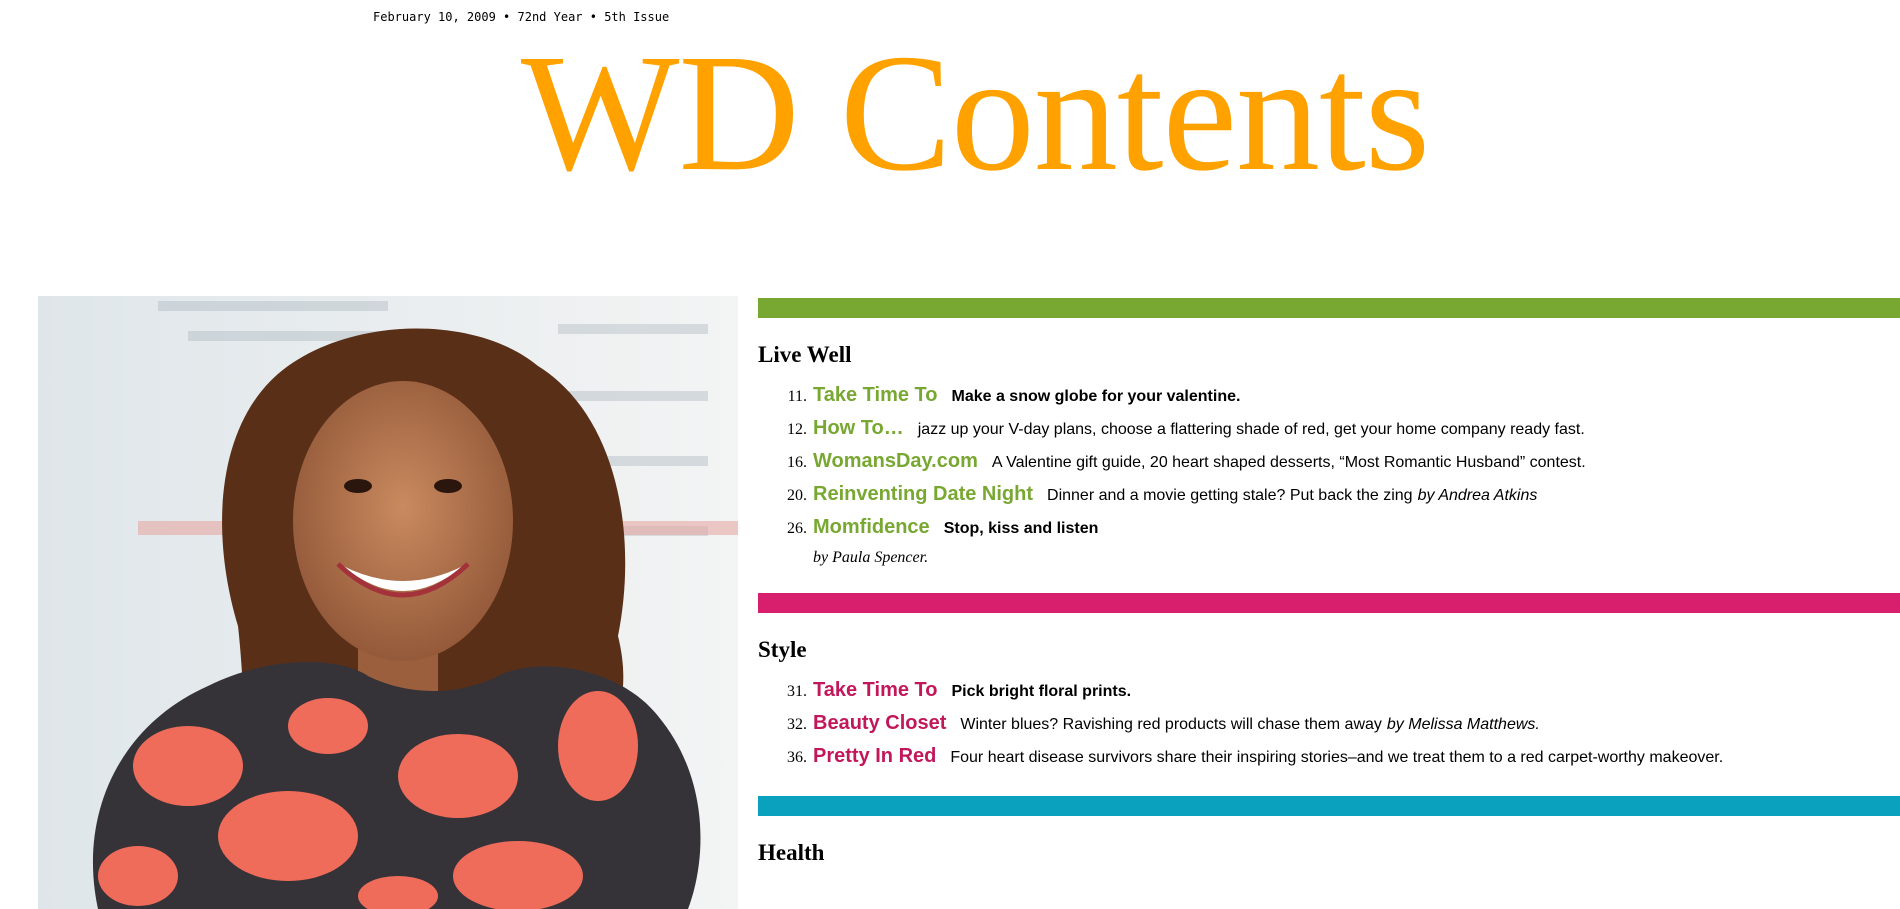  Describe the element at coordinates (975, 113) in the screenshot. I see `masthead-title: WD Contents` at that location.